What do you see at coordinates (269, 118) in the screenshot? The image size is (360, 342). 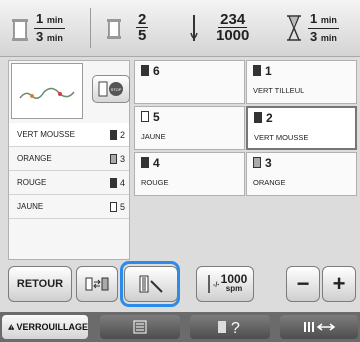 I see `needle-number: 2` at bounding box center [269, 118].